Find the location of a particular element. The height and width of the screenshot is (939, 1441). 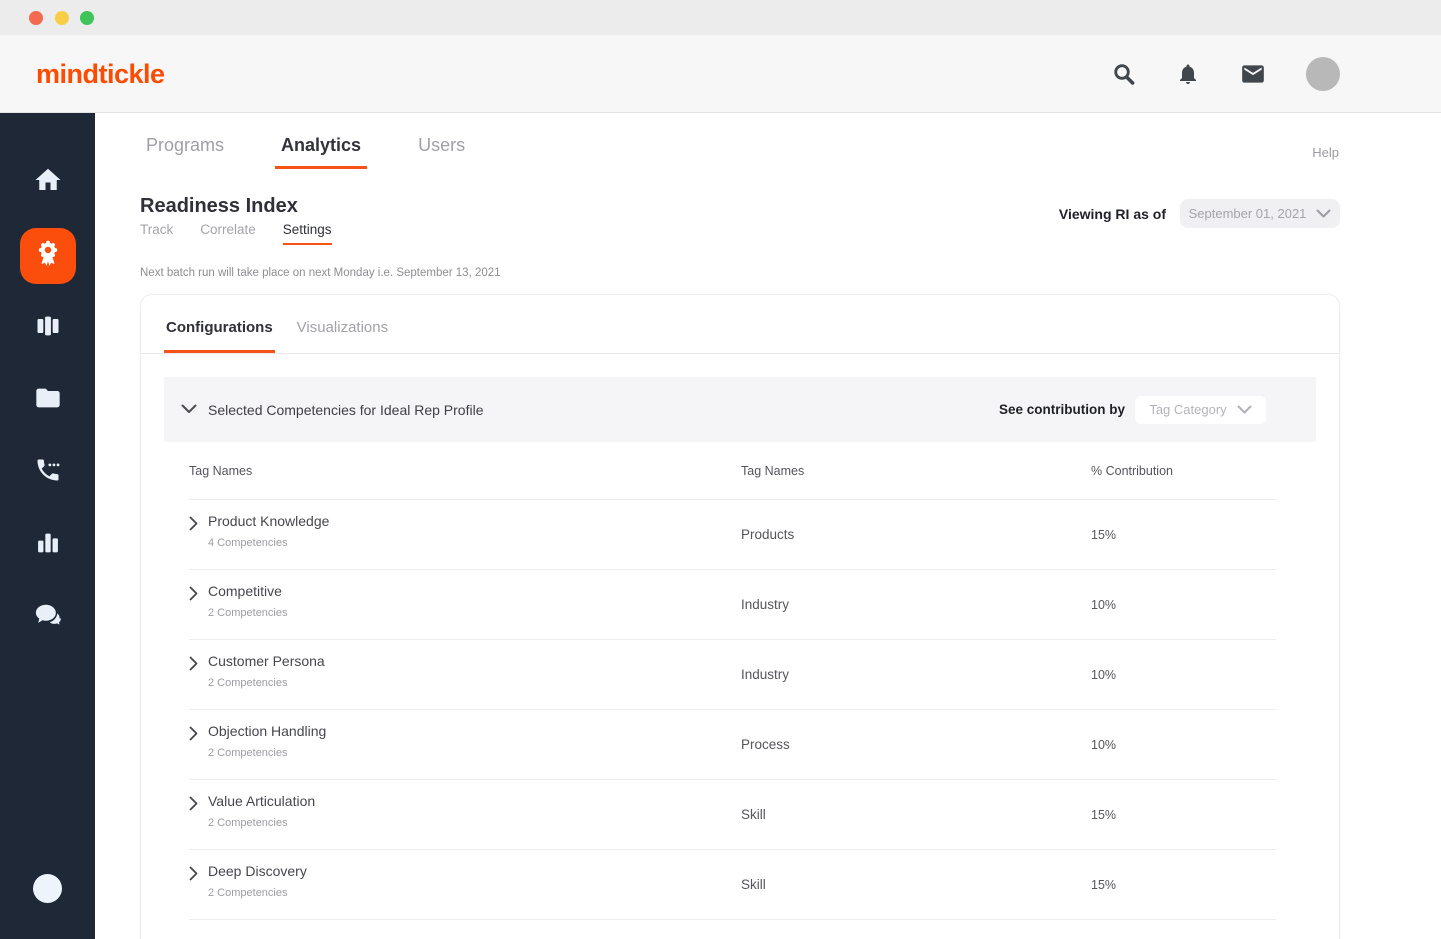

tab-configurations: Configurations is located at coordinates (219, 336).